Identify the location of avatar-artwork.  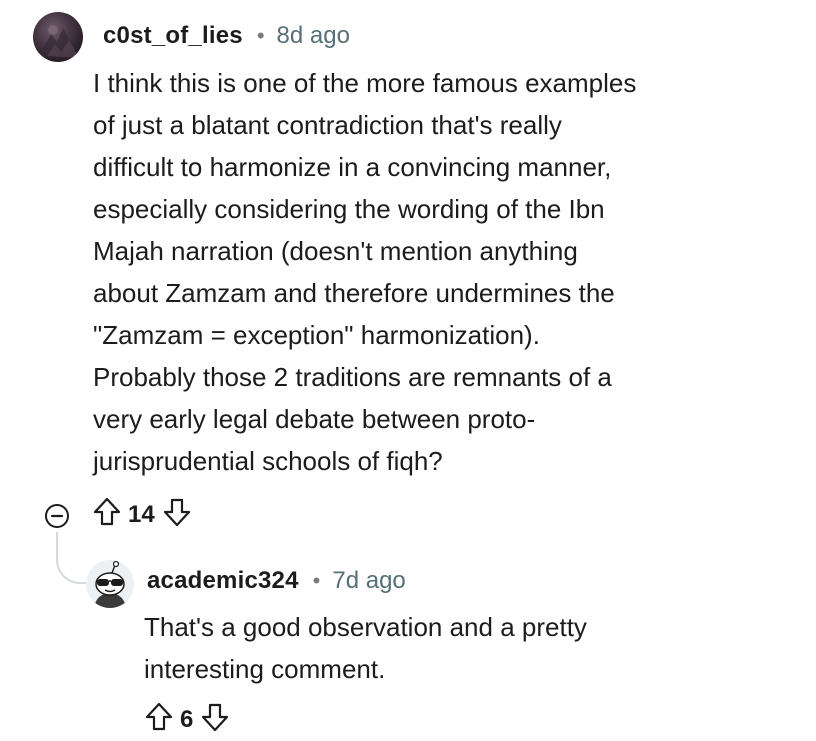
(60, 41).